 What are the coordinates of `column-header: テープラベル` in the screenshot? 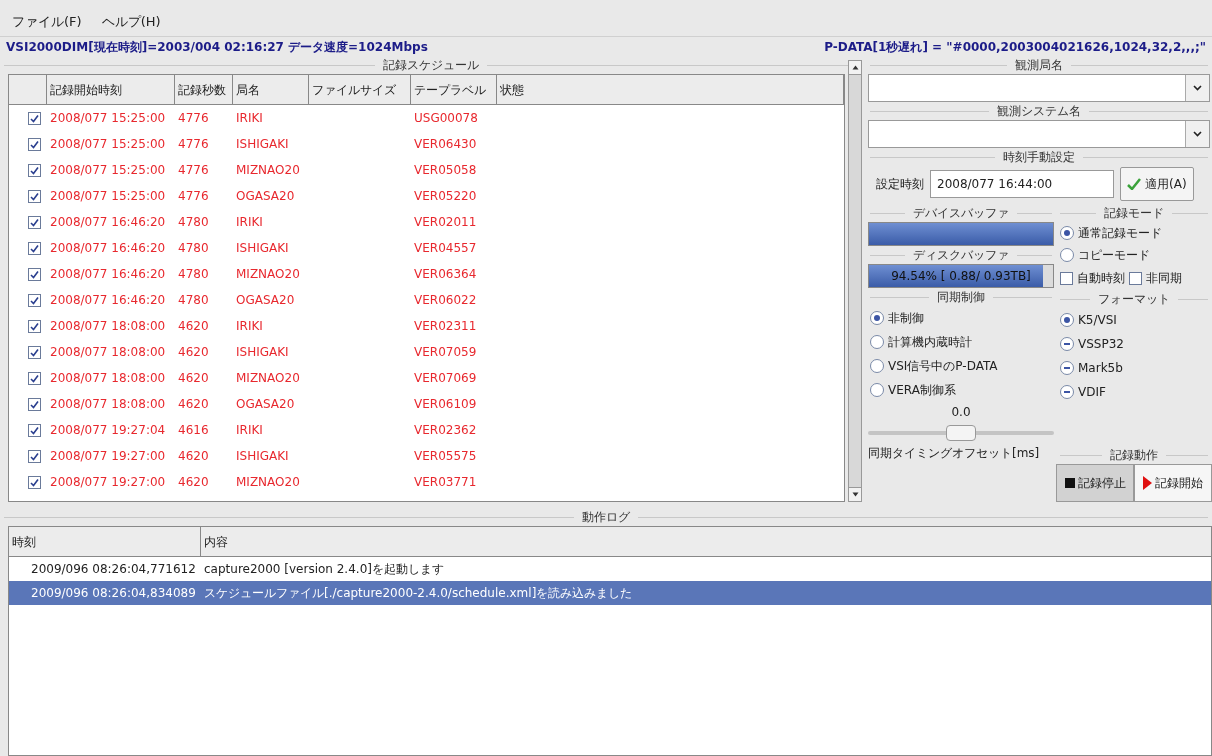 It's located at (454, 89).